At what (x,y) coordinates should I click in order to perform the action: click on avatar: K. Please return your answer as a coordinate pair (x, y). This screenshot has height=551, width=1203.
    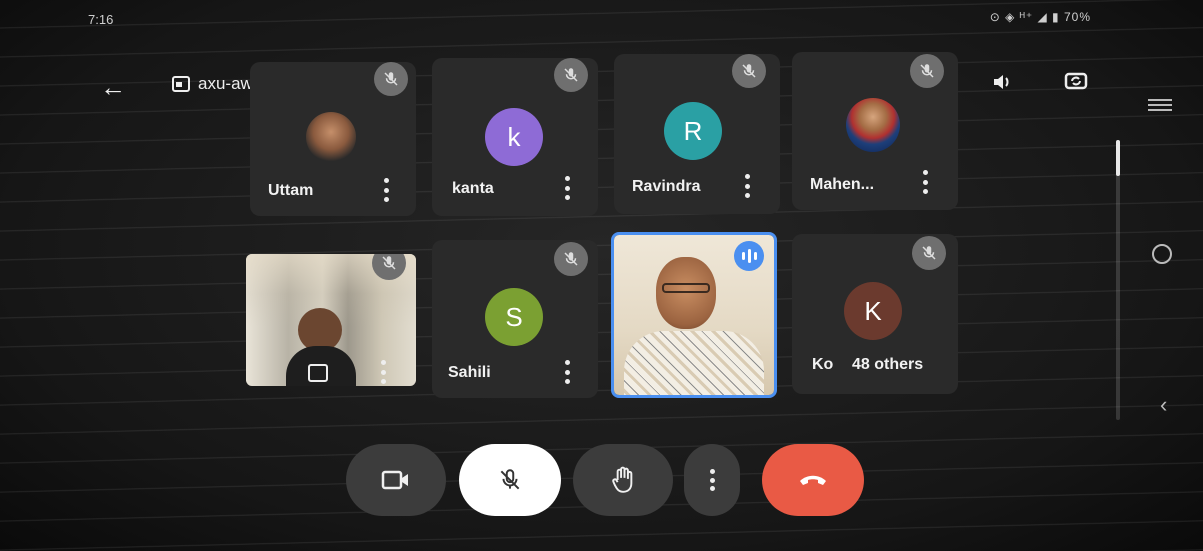
    Looking at the image, I should click on (873, 311).